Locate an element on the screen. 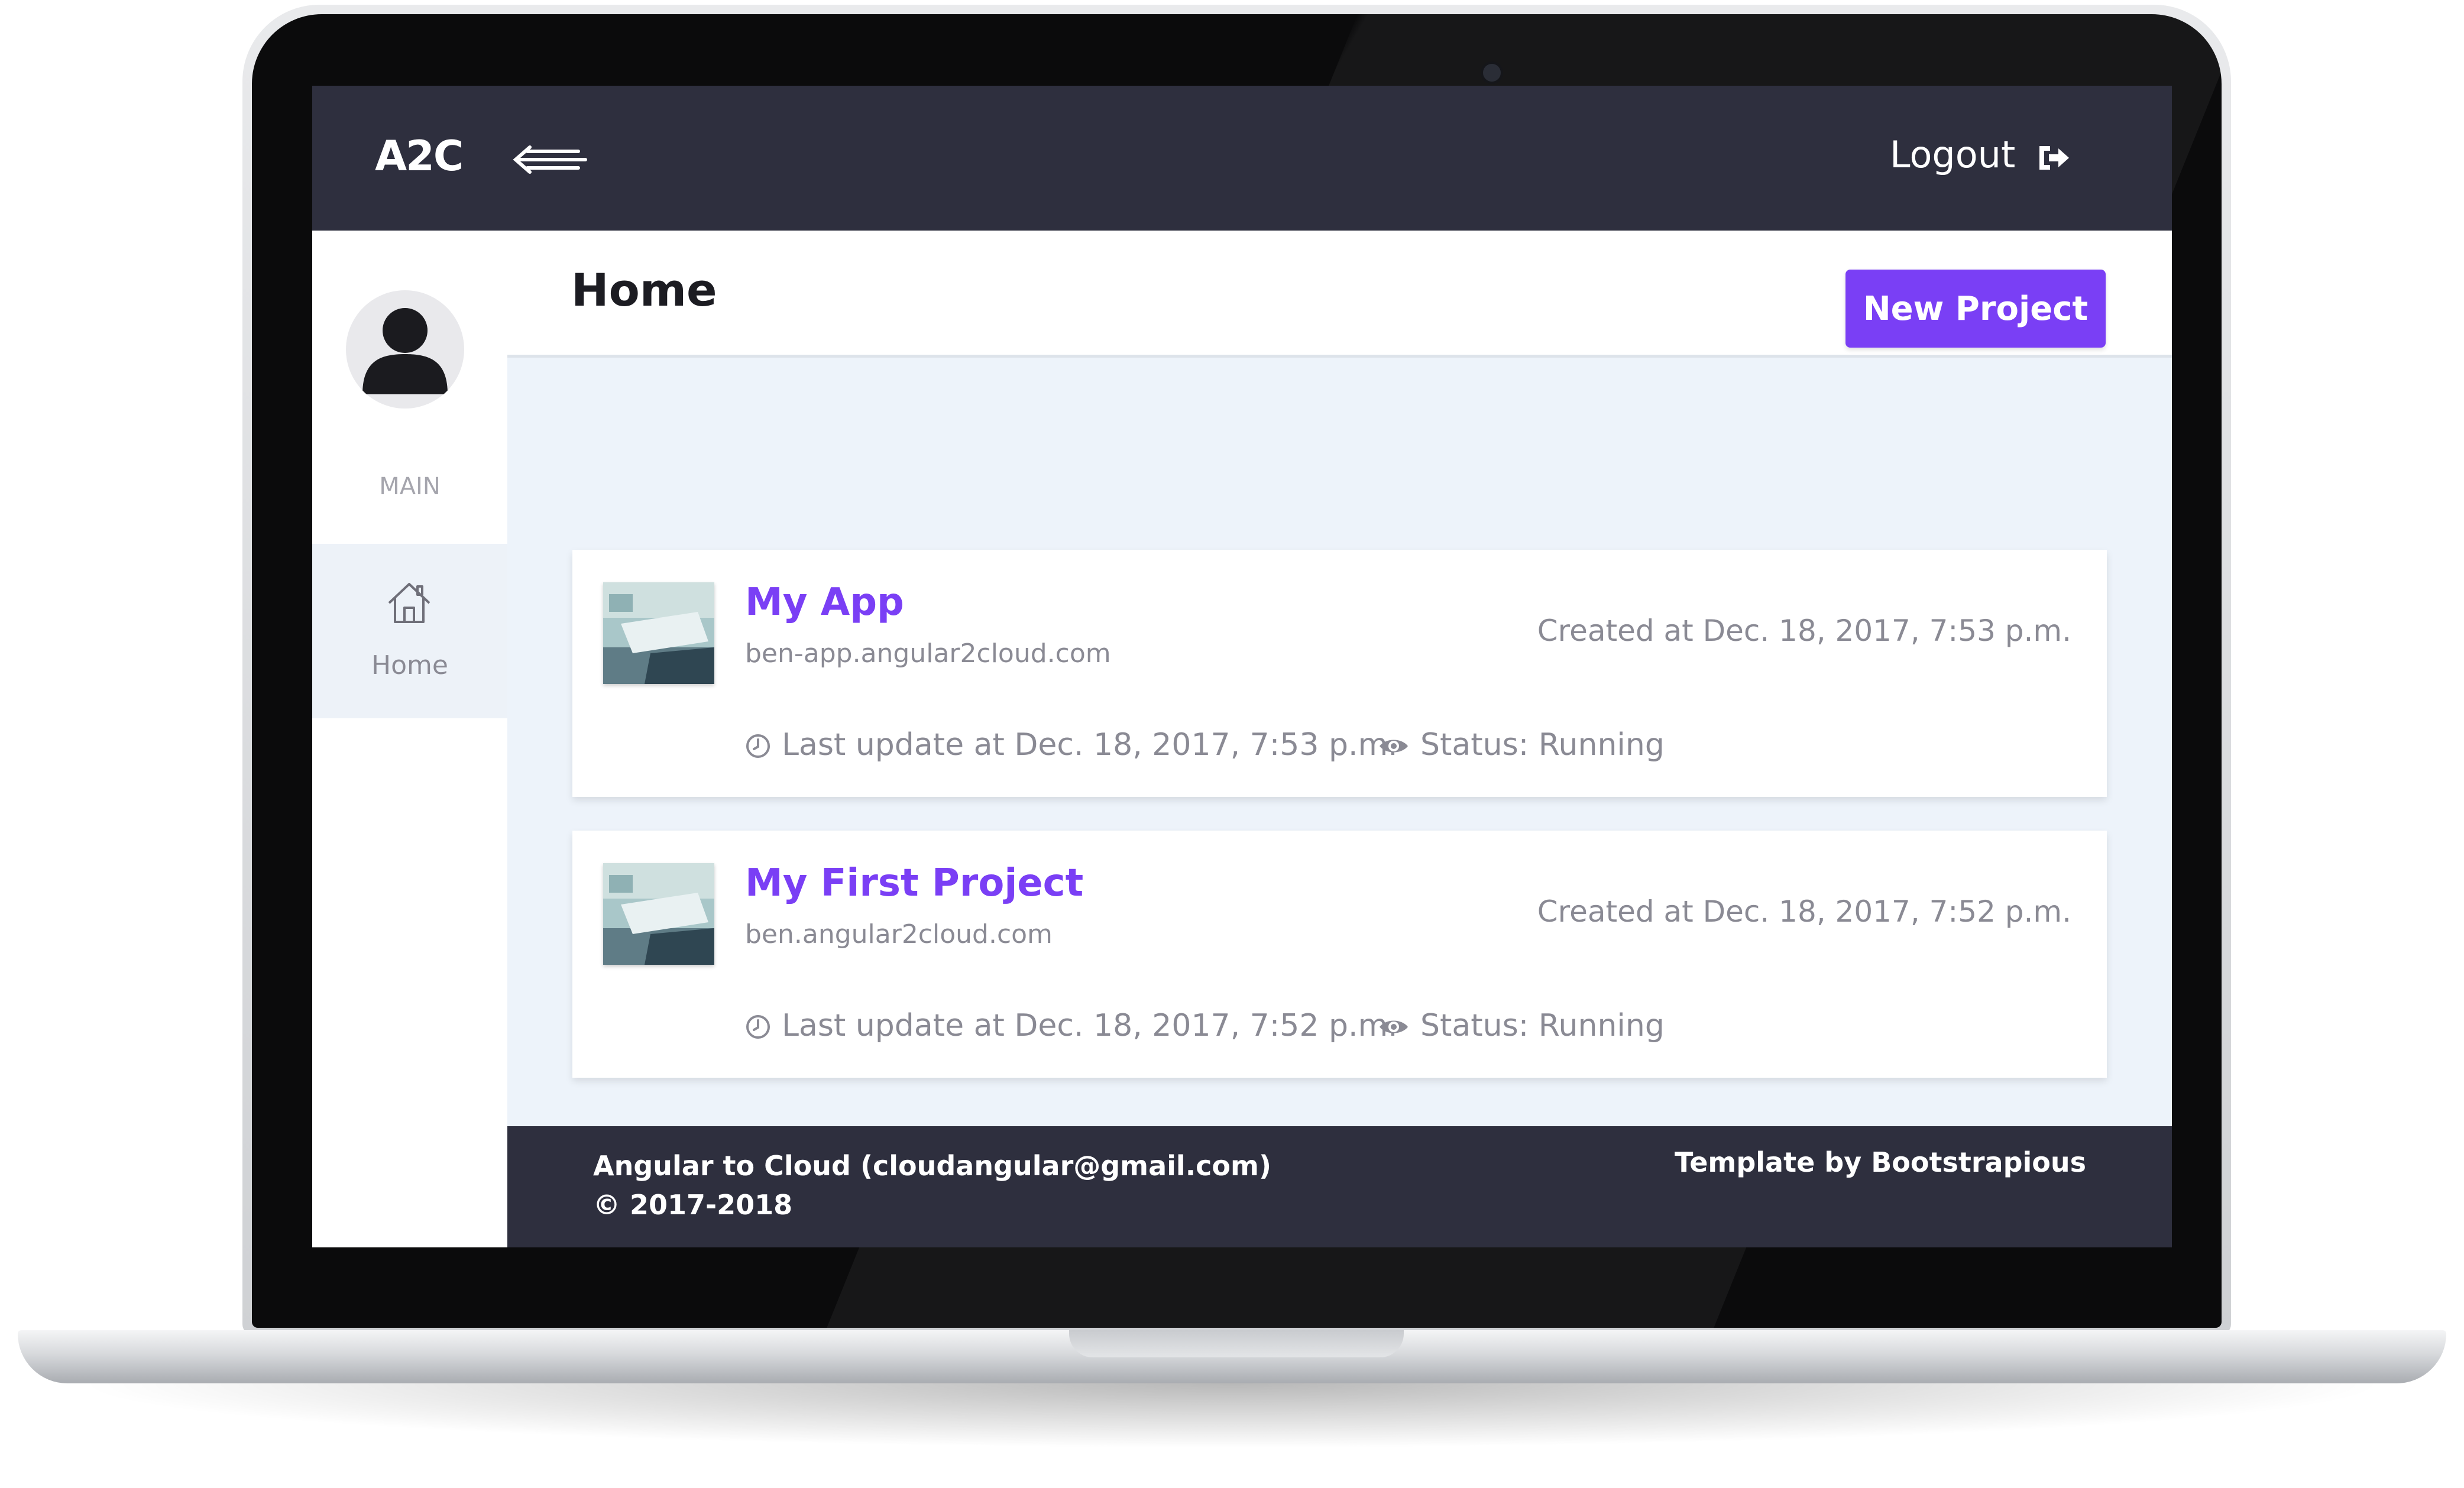 This screenshot has width=2464, height=1488. brand-logo: A2C is located at coordinates (419, 156).